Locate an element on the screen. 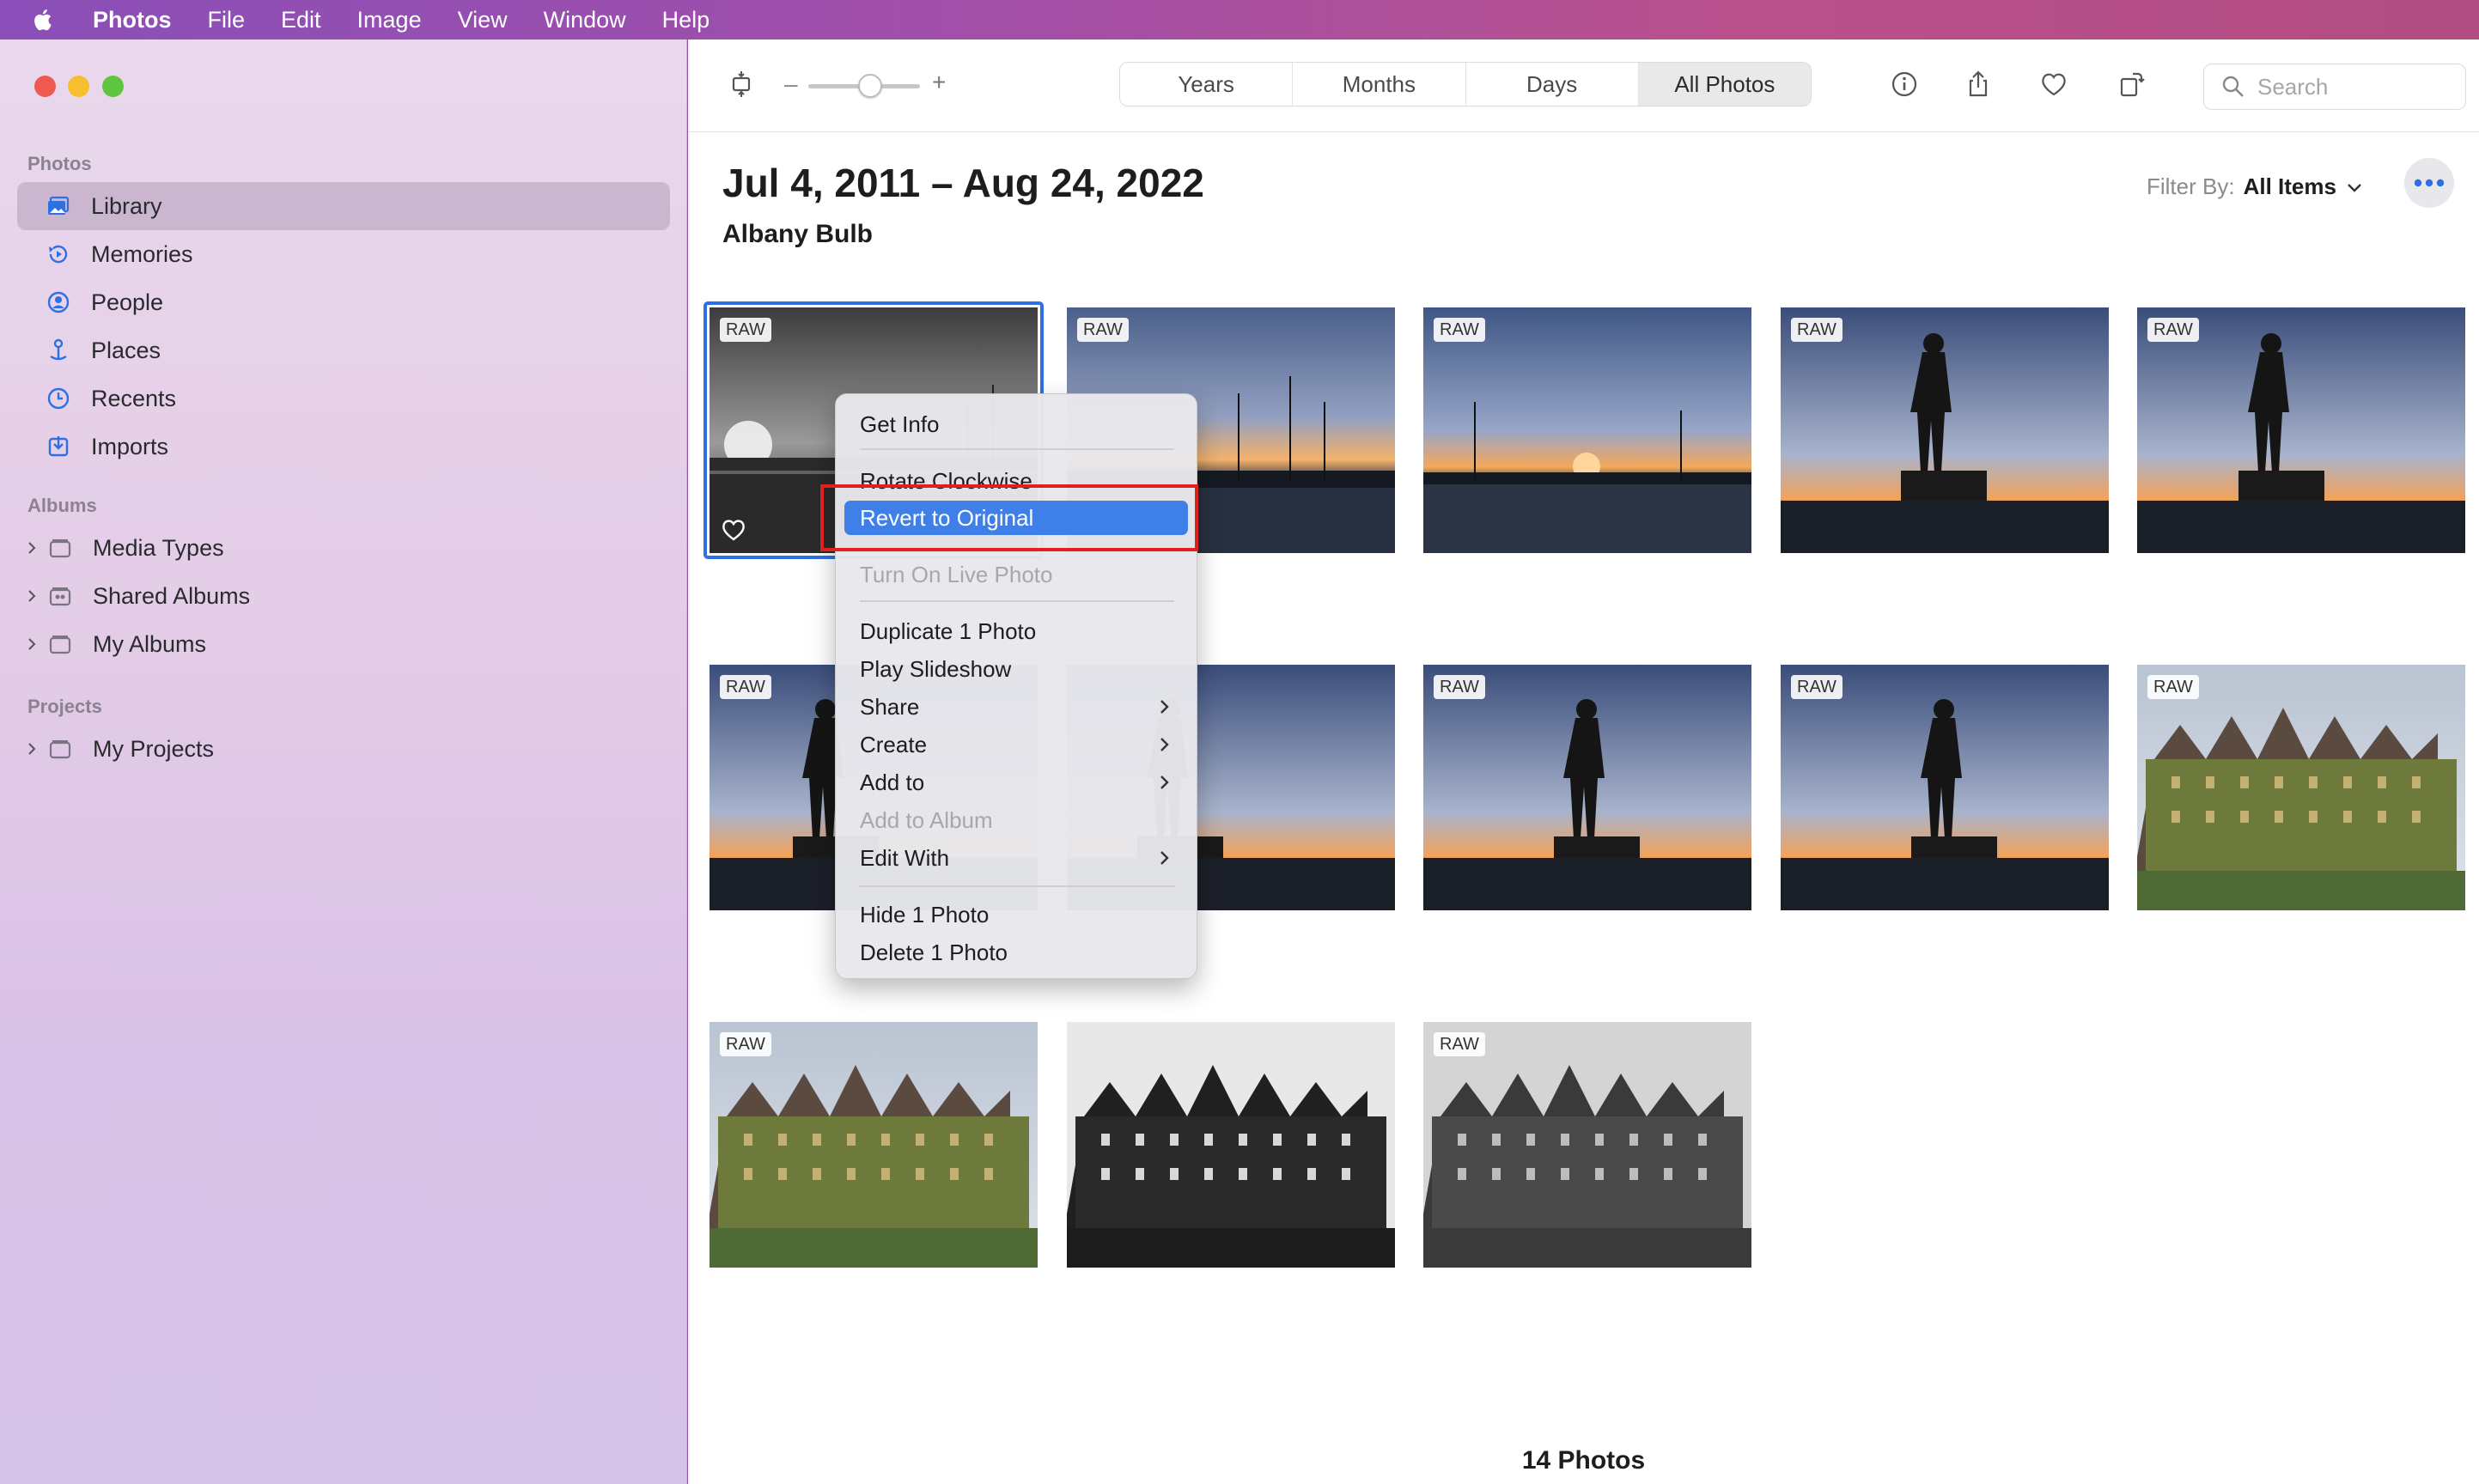 Image resolution: width=2479 pixels, height=1484 pixels. filter-value: All Items is located at coordinates (2289, 186).